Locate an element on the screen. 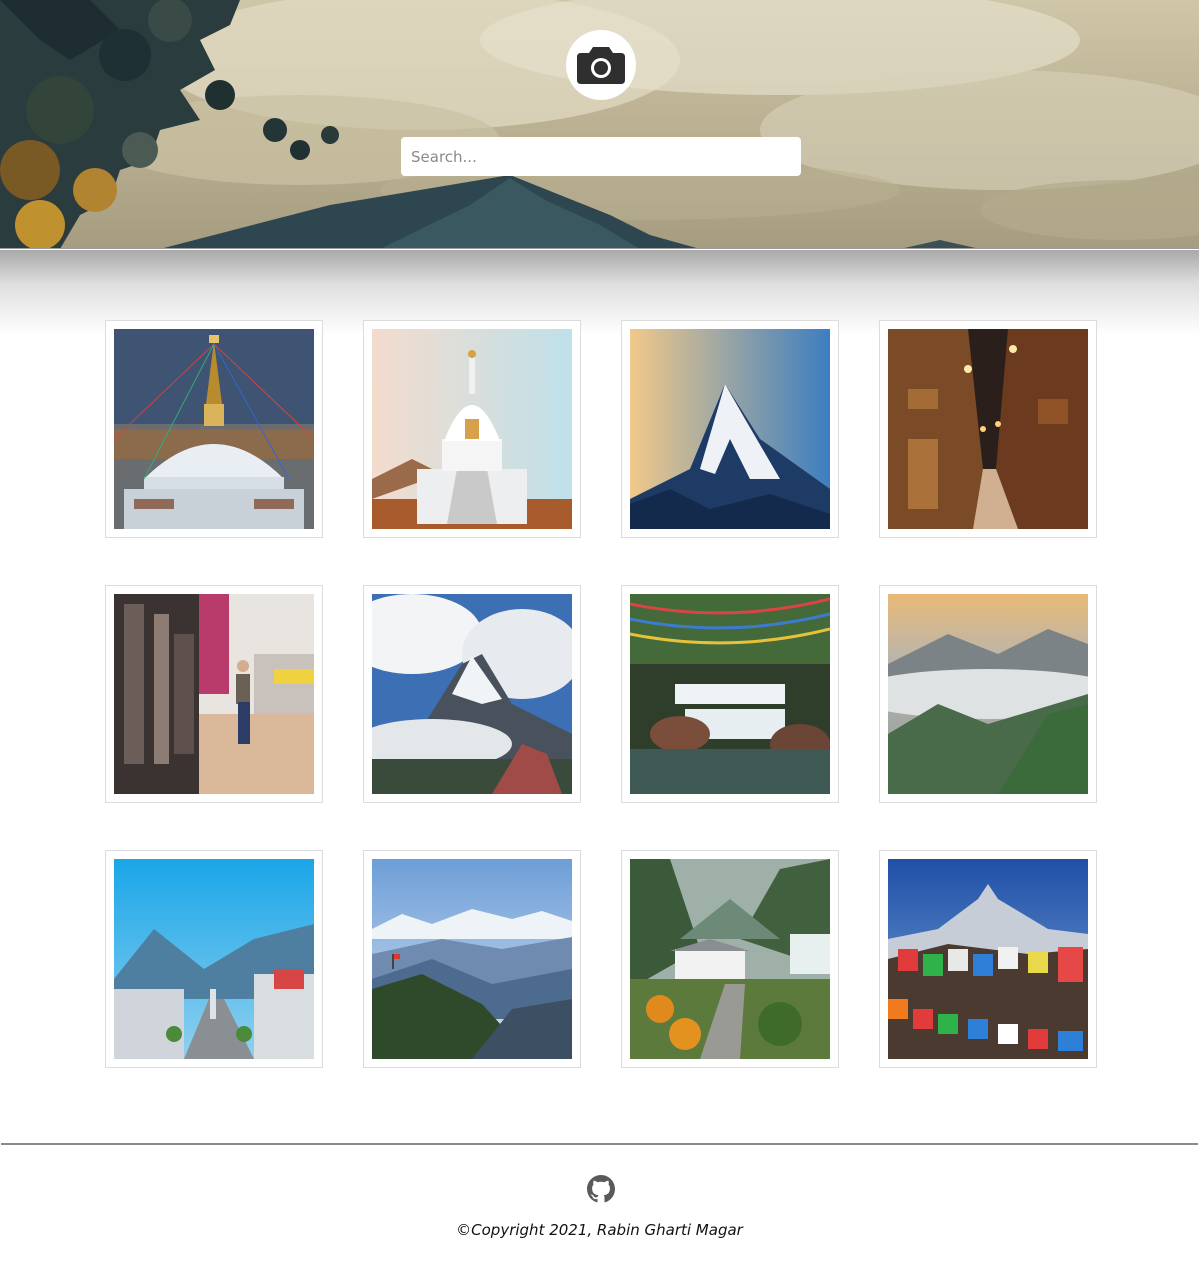 The image size is (1199, 1265). copyright-symbol: © is located at coordinates (464, 1230).